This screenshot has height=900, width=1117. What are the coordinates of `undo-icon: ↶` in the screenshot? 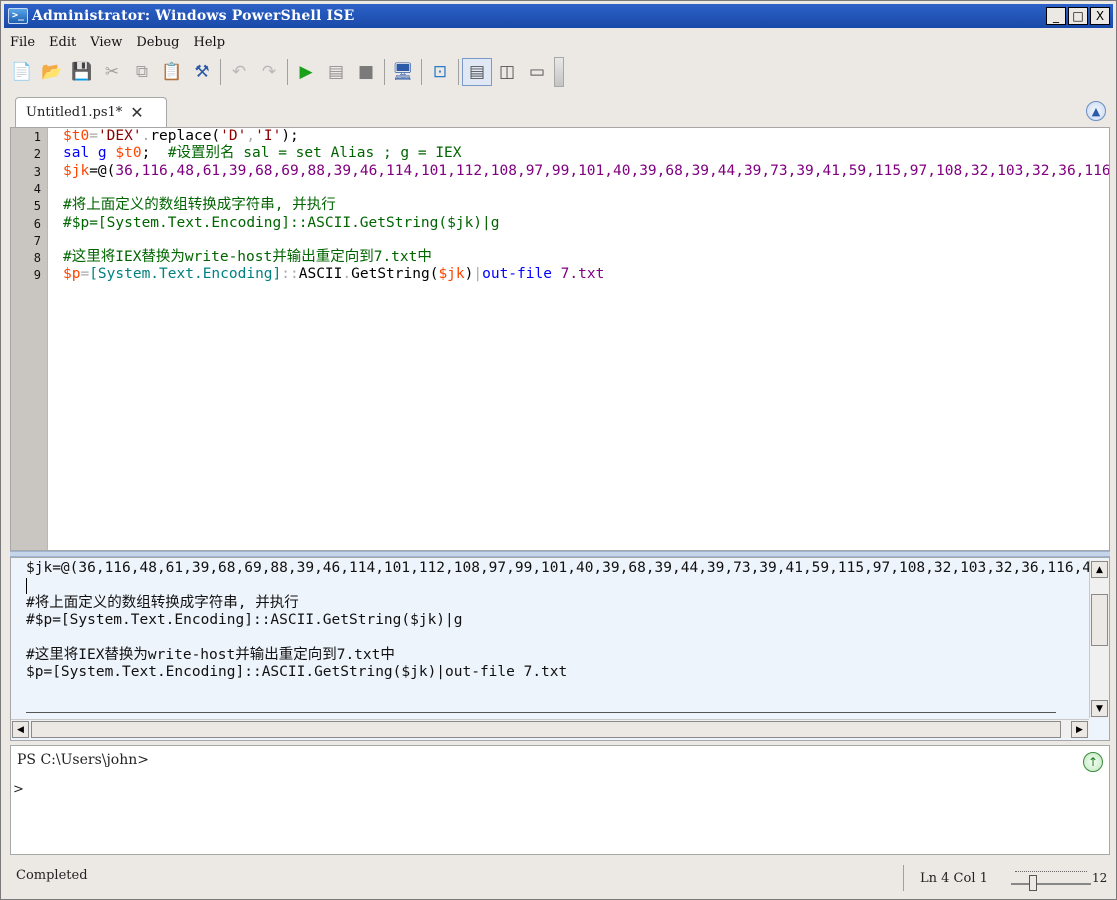 It's located at (239, 72).